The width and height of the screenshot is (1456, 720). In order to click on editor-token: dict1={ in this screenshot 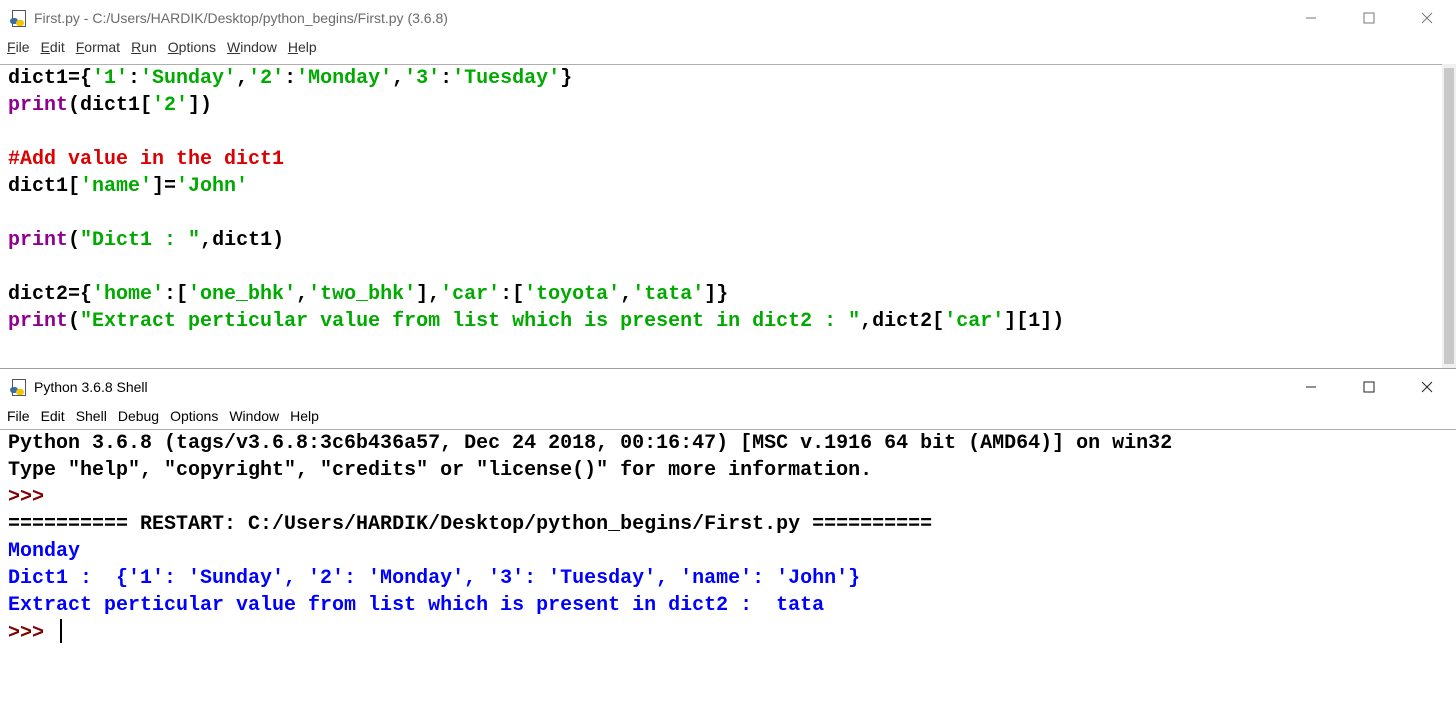, I will do `click(50, 78)`.